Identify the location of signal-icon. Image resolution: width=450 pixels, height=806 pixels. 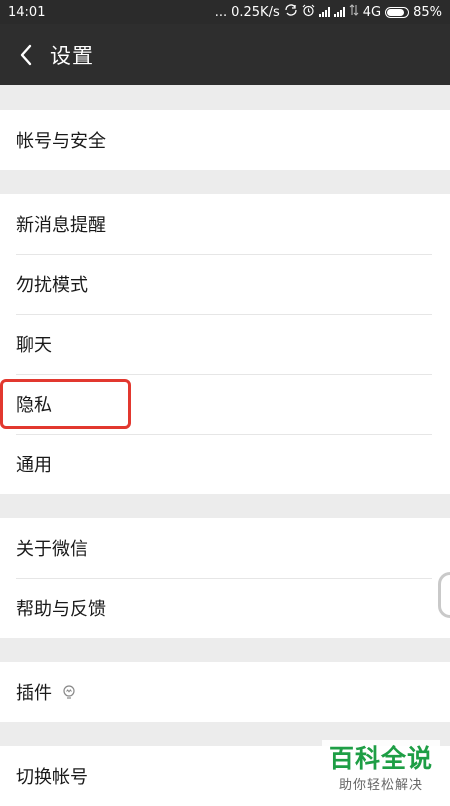
(324, 12).